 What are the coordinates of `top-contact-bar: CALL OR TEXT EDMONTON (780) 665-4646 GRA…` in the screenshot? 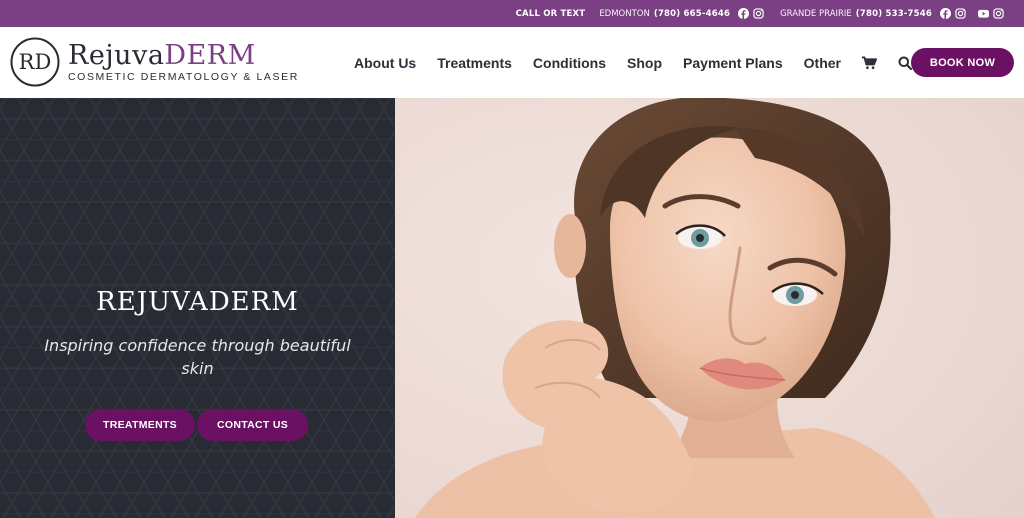 It's located at (512, 13).